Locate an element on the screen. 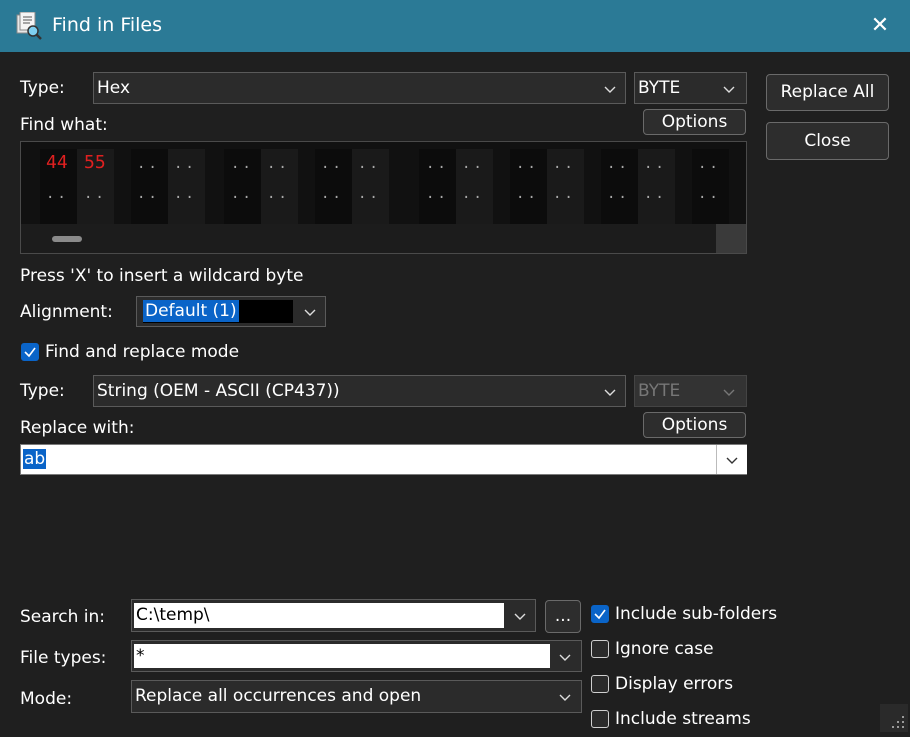  replace-with-label: Replace with: is located at coordinates (77, 428).